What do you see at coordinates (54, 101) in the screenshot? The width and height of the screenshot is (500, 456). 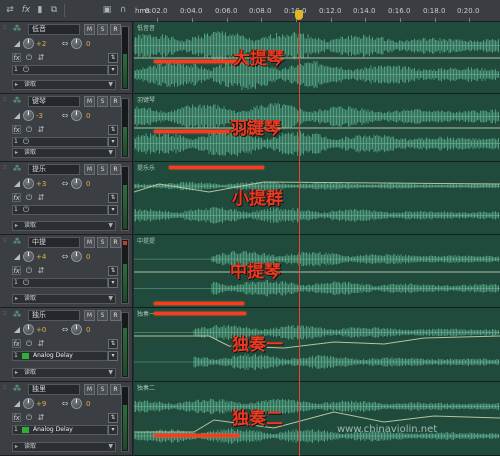 I see `track-name-field: 键琴` at bounding box center [54, 101].